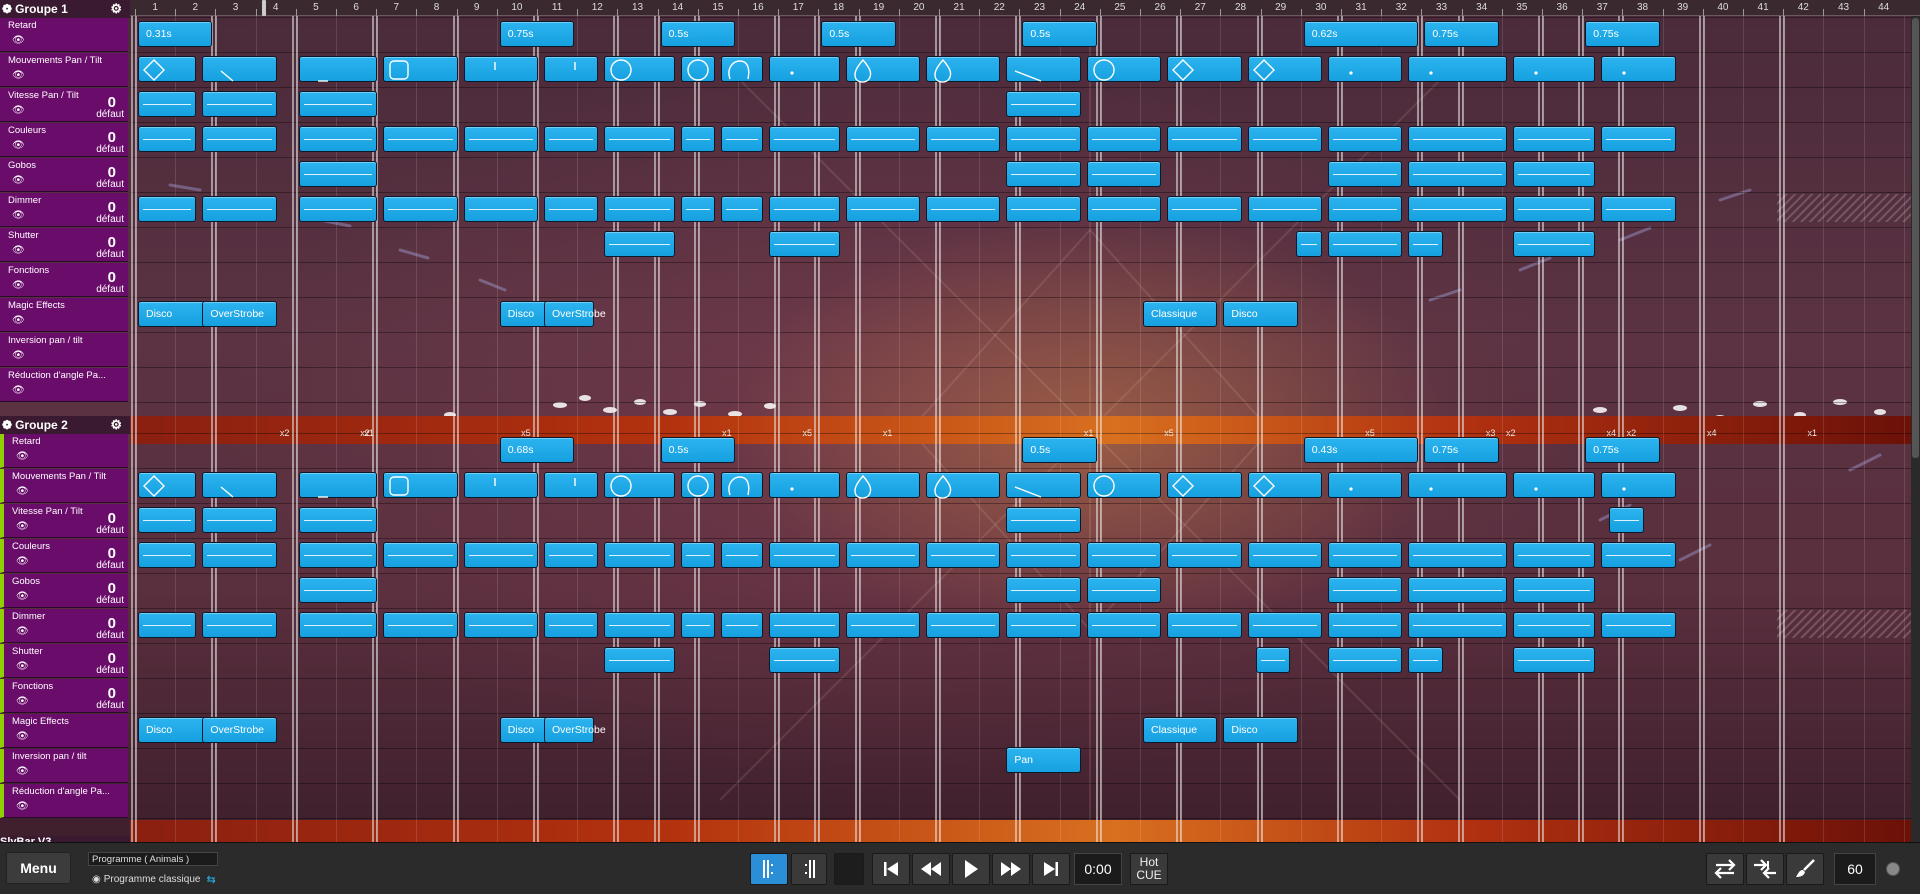 The width and height of the screenshot is (1920, 894). What do you see at coordinates (65, 9) in the screenshot?
I see `group-header-1: ❁ Groupe 1 ⚙` at bounding box center [65, 9].